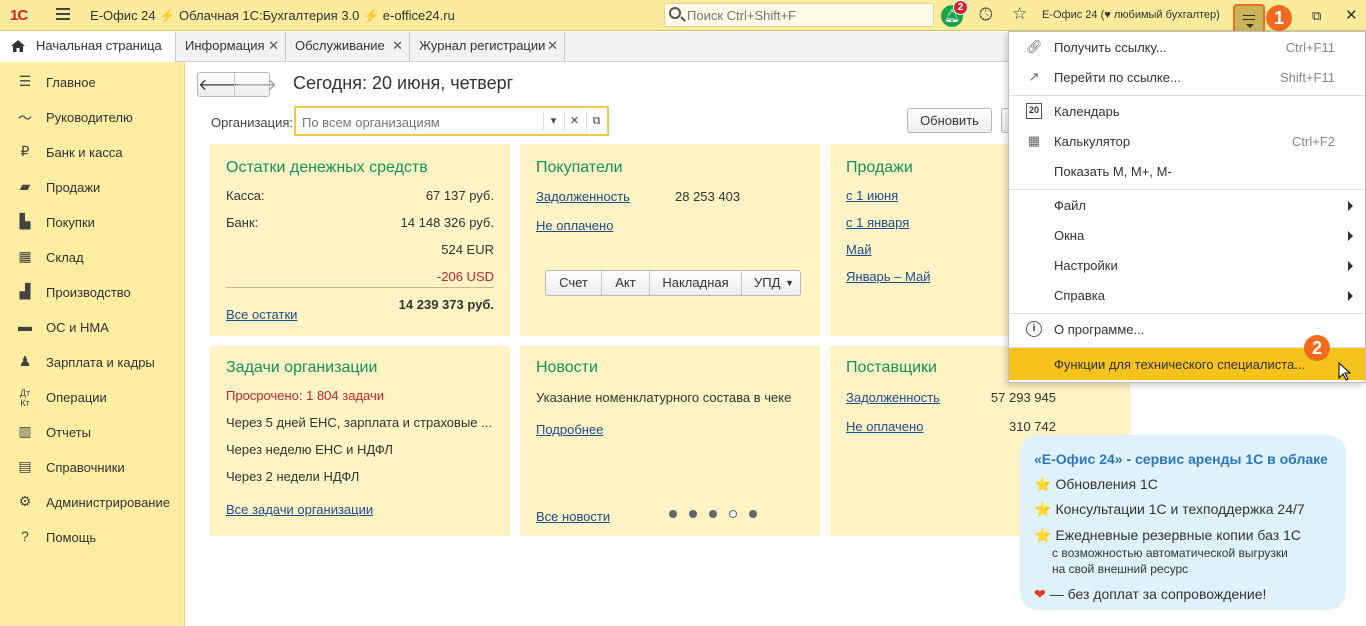 The image size is (1366, 626). What do you see at coordinates (1187, 141) in the screenshot?
I see `menu-item-calculator: ▦ Калькулятор Ctrl+F2` at bounding box center [1187, 141].